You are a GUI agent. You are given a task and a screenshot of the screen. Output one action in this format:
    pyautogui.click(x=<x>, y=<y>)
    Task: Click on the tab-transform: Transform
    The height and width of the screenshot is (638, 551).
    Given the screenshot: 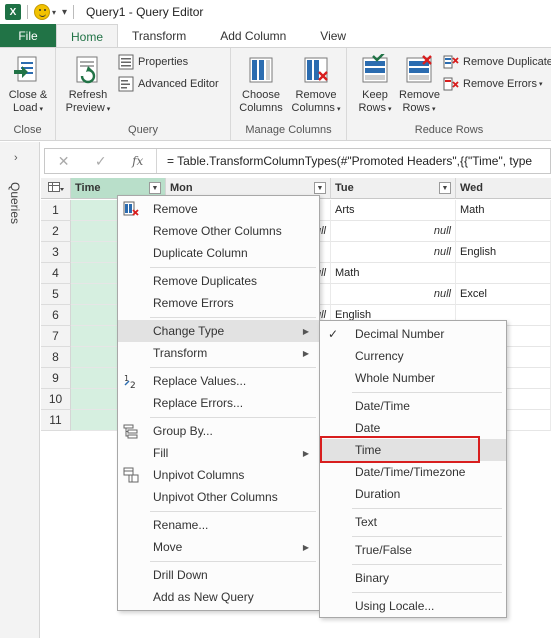 What is the action you would take?
    pyautogui.click(x=159, y=36)
    